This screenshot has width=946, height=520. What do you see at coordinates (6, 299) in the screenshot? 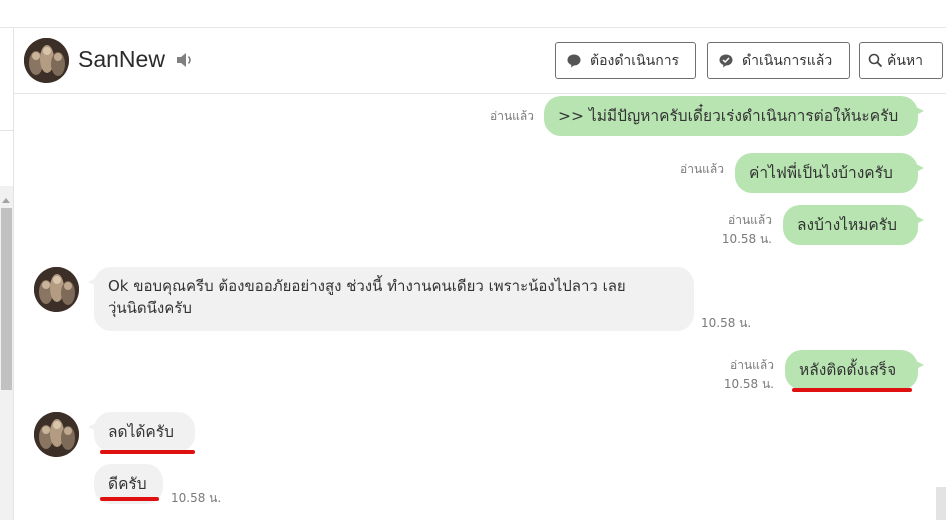
I see `left-scrollbar-thumb` at bounding box center [6, 299].